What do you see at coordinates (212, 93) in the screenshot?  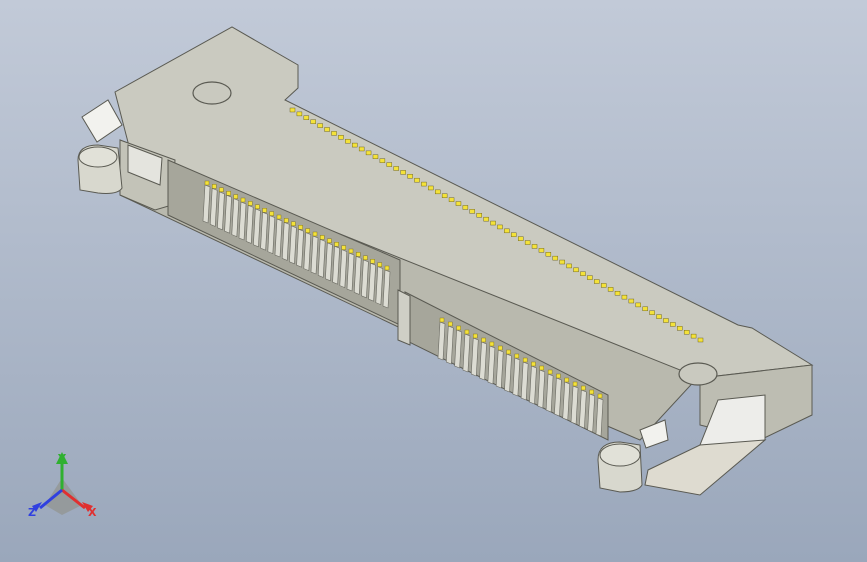 I see `mounting-hole-left` at bounding box center [212, 93].